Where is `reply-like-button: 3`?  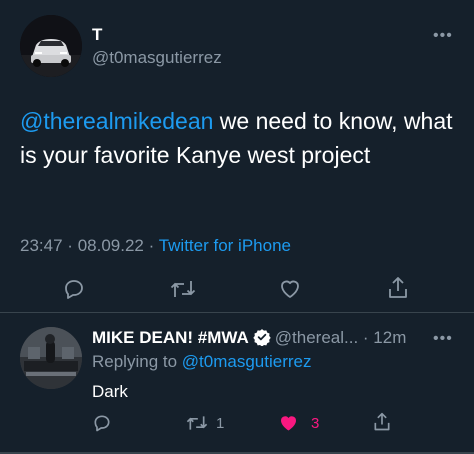 reply-like-button: 3 is located at coordinates (298, 423).